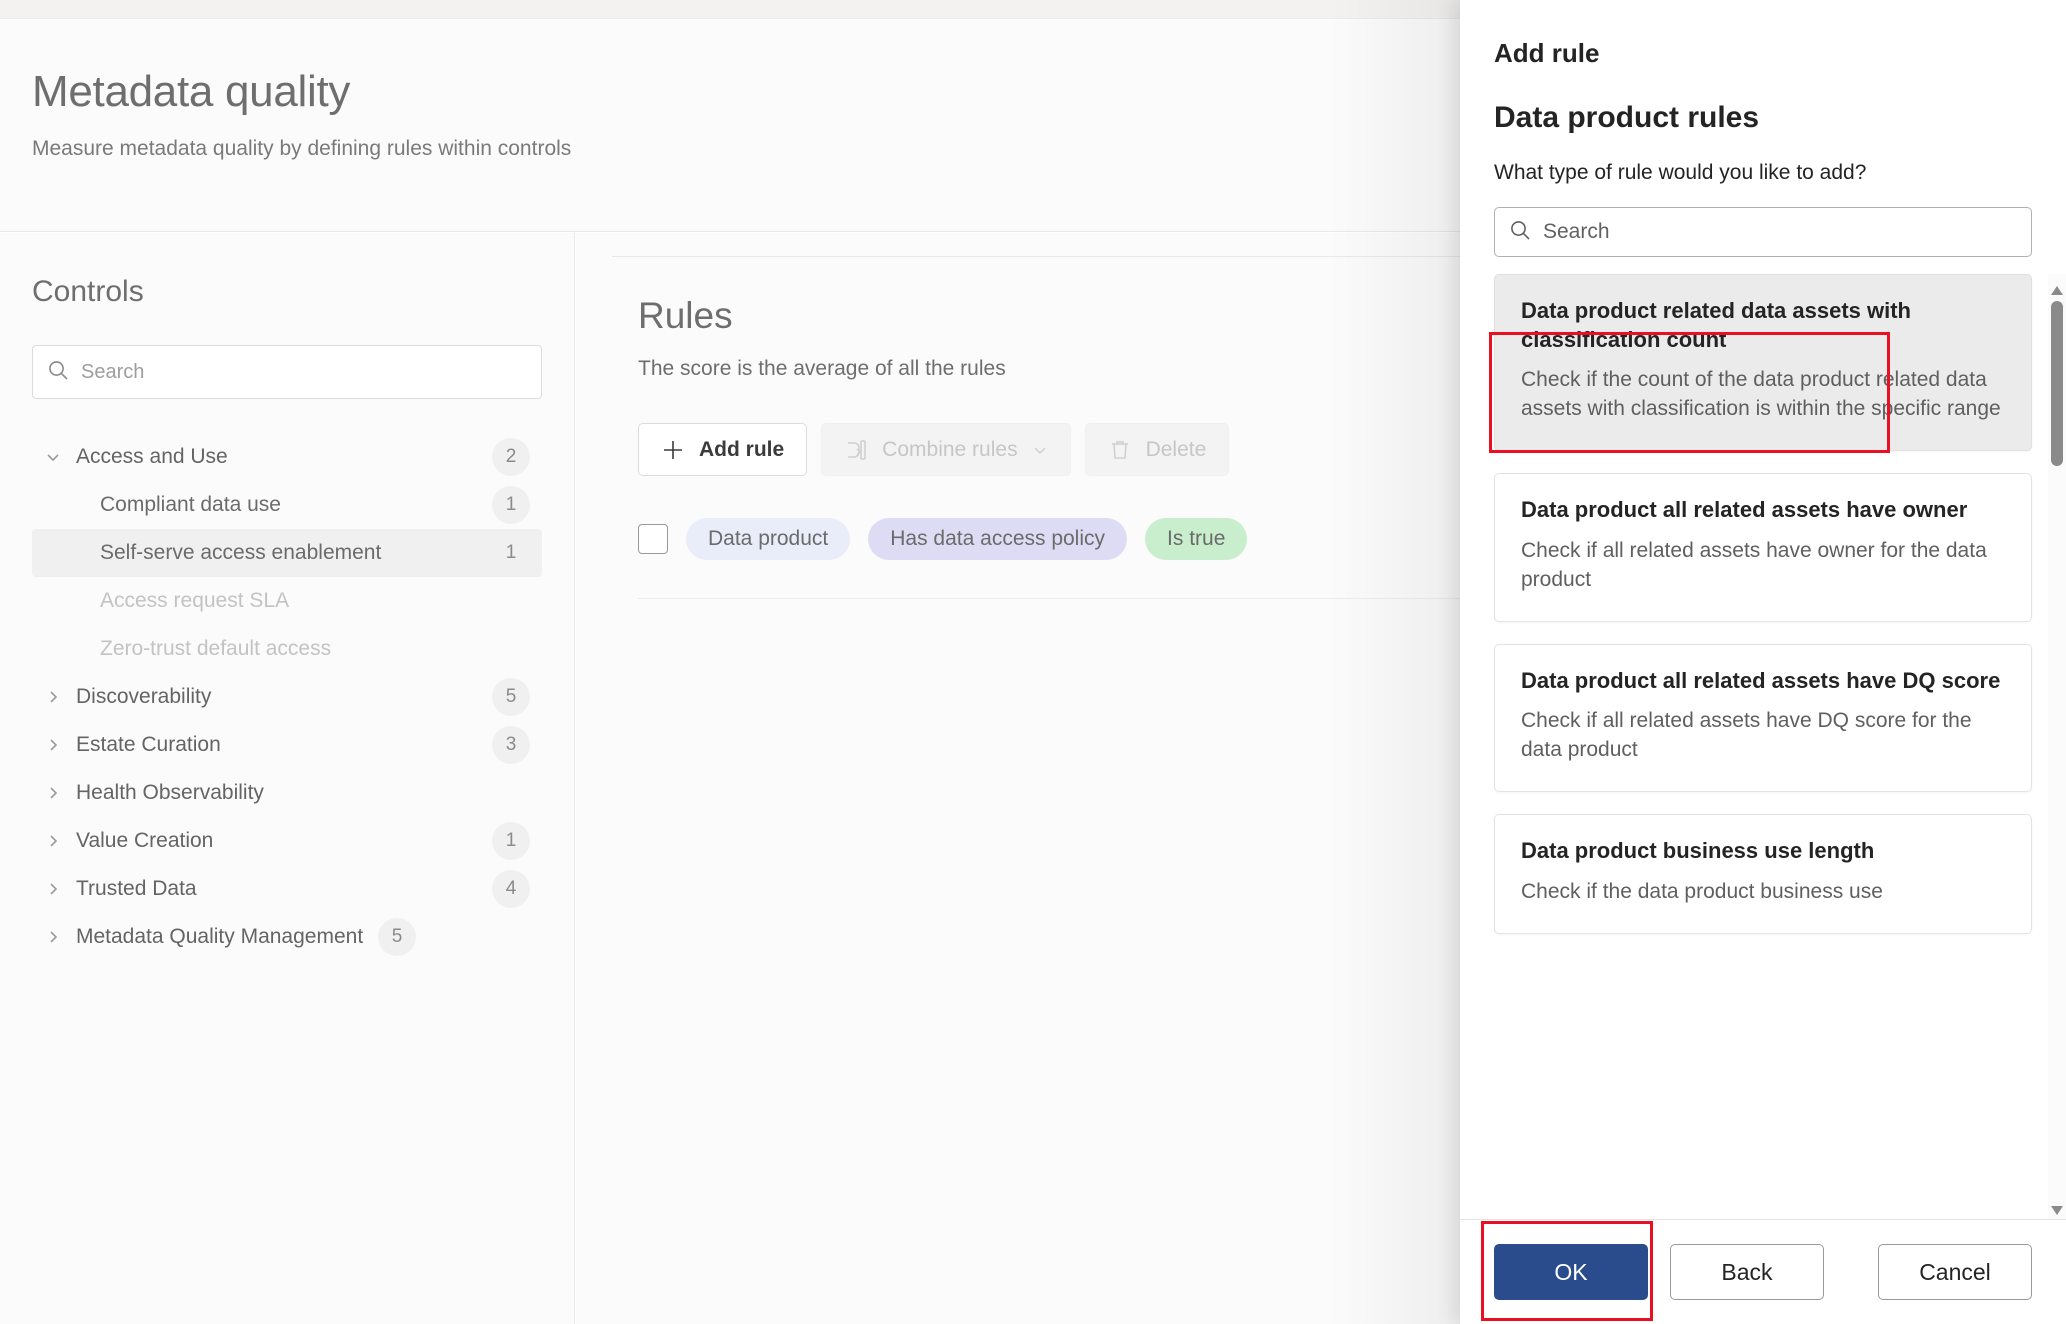  I want to click on trash-icon, so click(1120, 450).